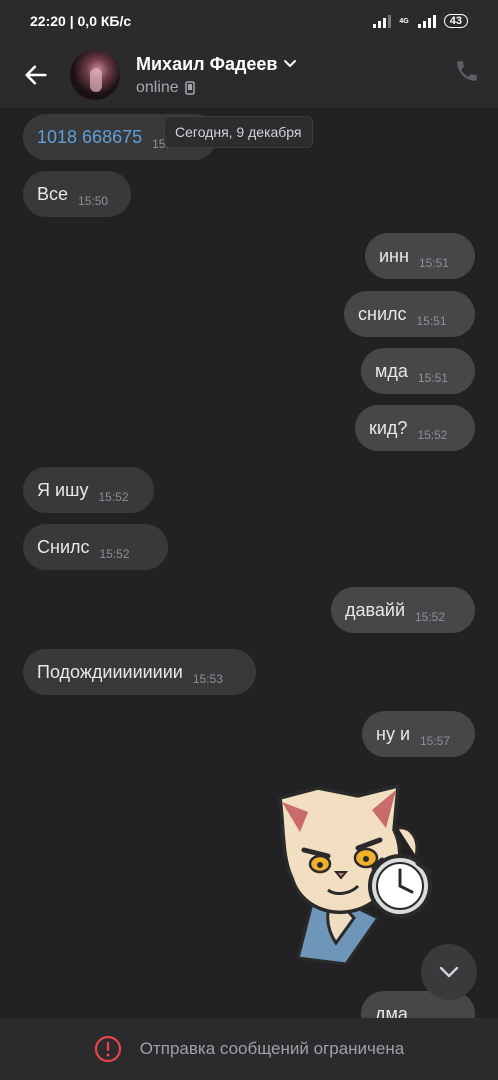 The height and width of the screenshot is (1080, 498). What do you see at coordinates (415, 428) in the screenshot?
I see `message-outgoing: кид? 15:52` at bounding box center [415, 428].